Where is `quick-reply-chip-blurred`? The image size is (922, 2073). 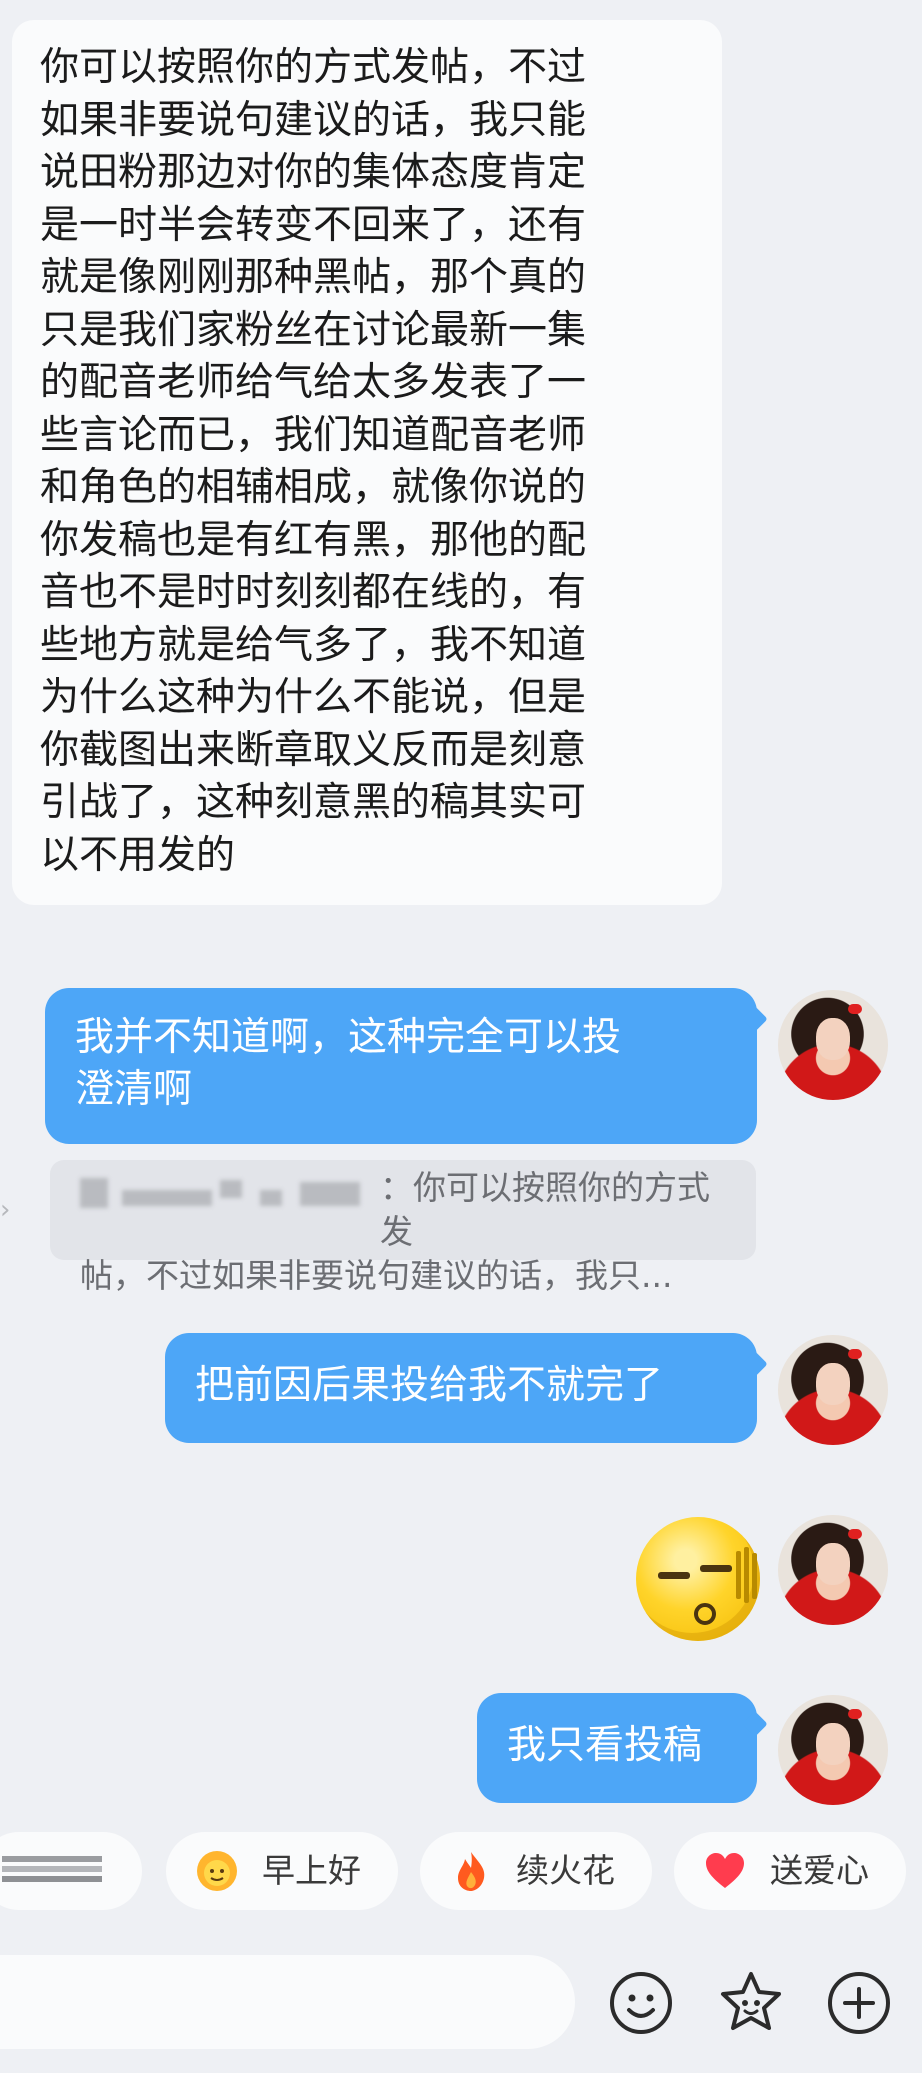
quick-reply-chip-blurred is located at coordinates (71, 1871).